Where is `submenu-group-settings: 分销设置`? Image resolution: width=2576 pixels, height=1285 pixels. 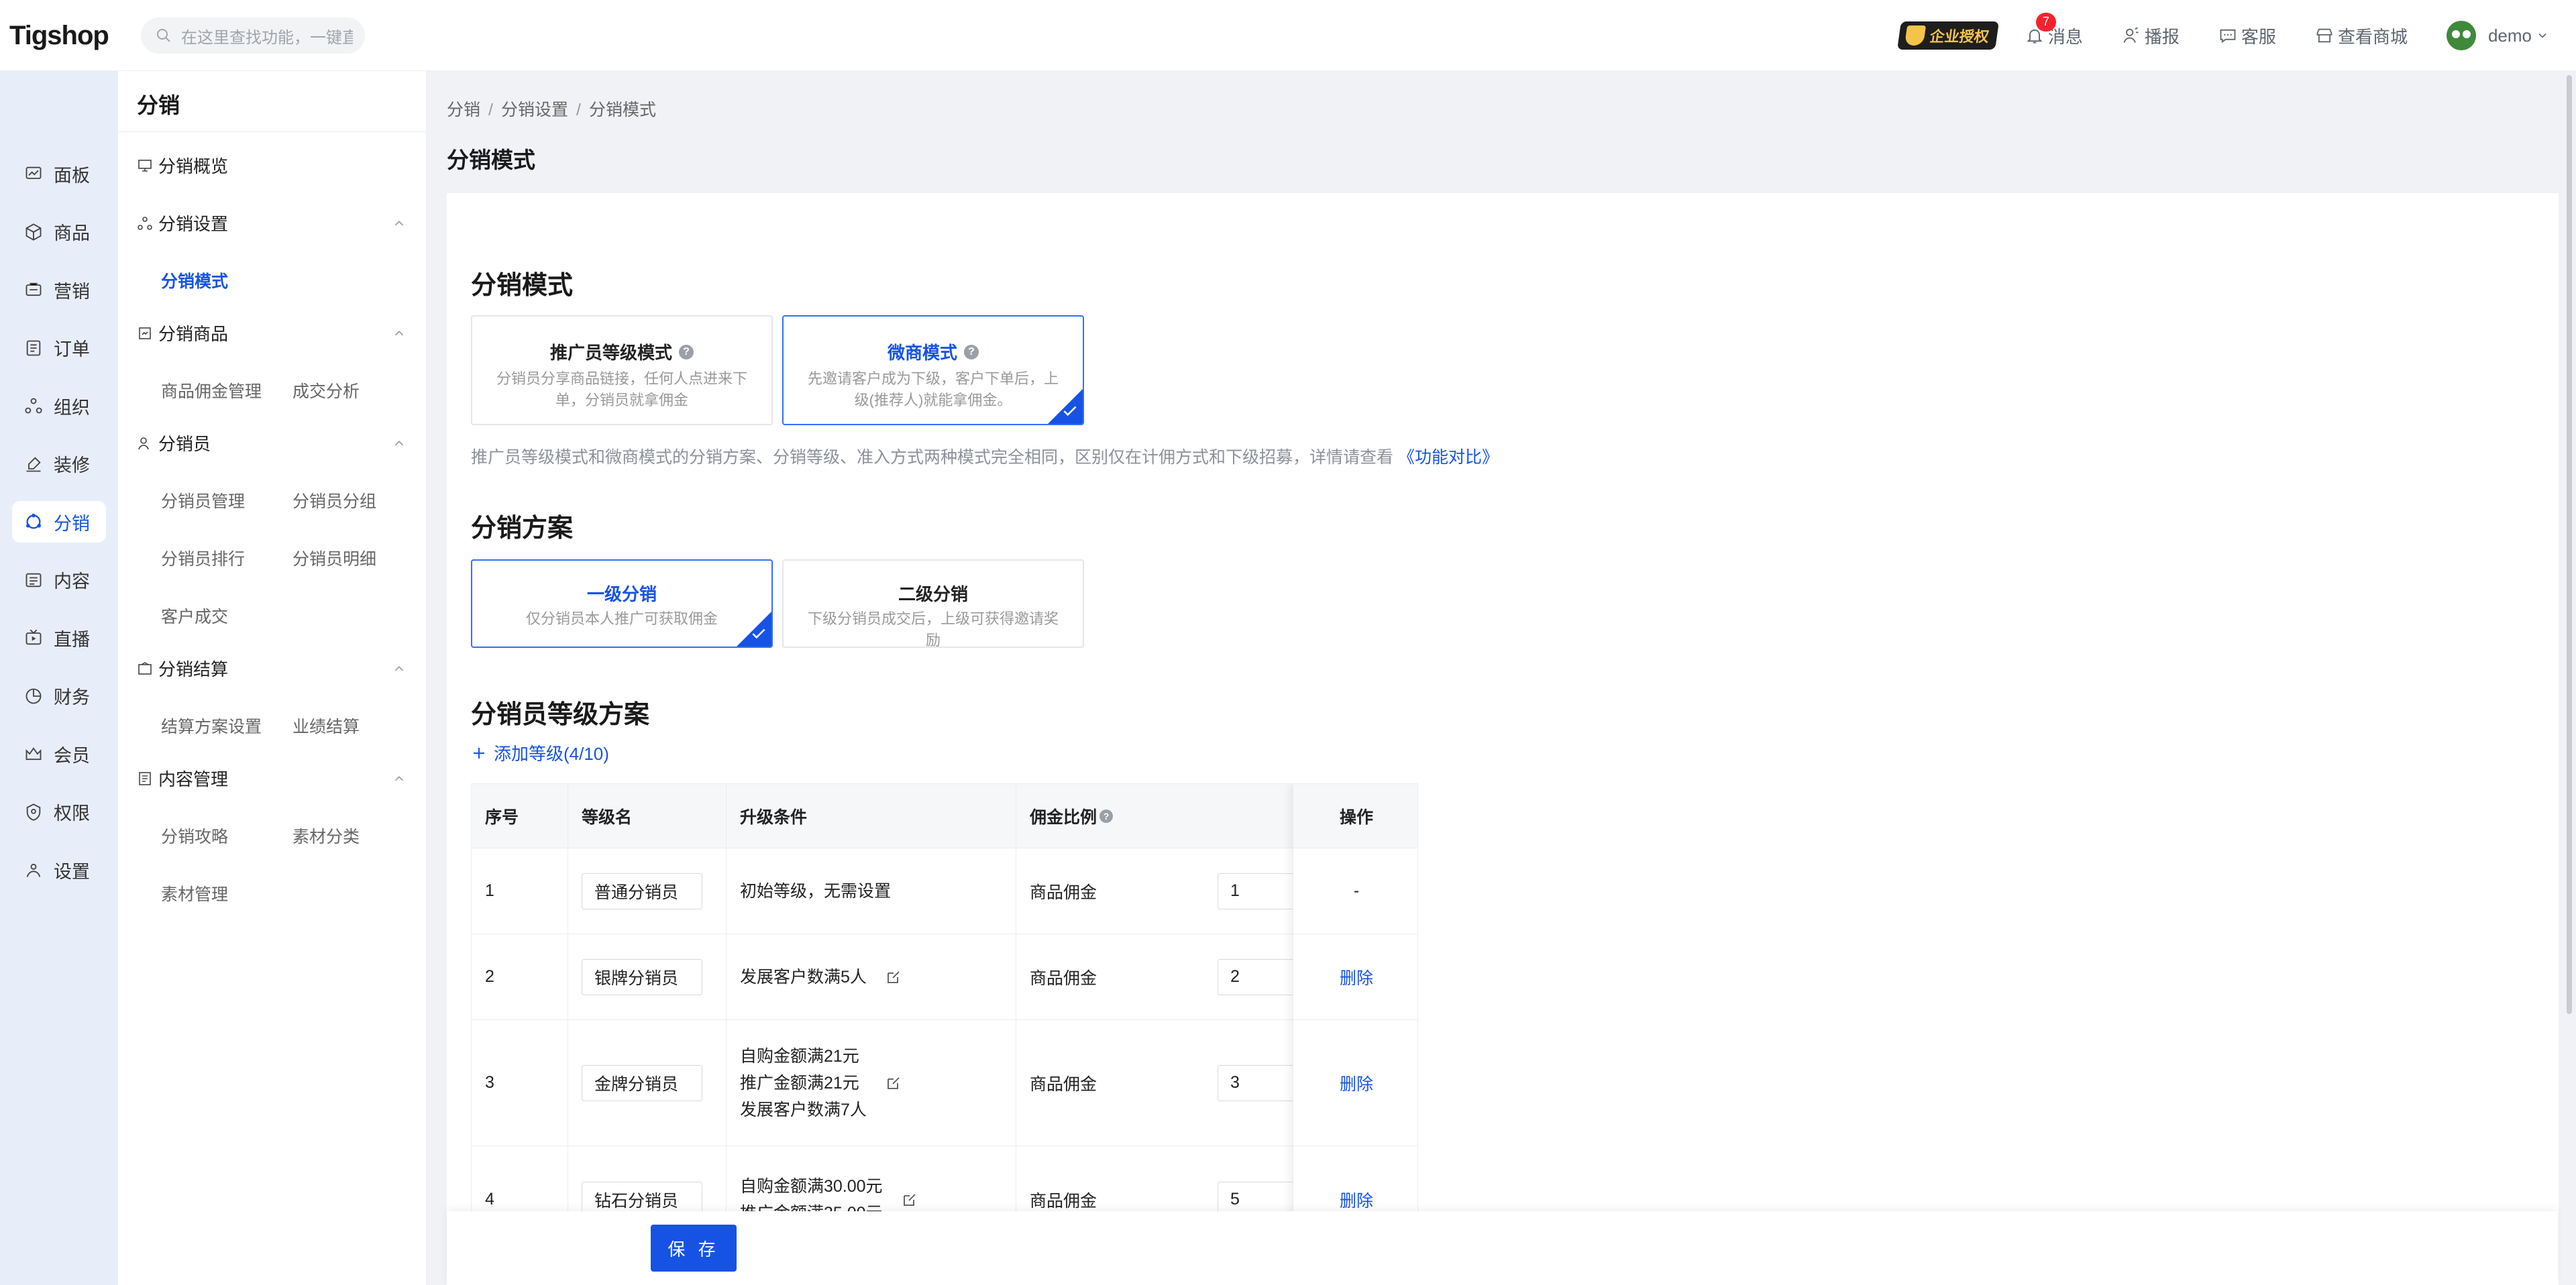 submenu-group-settings: 分销设置 is located at coordinates (274, 223).